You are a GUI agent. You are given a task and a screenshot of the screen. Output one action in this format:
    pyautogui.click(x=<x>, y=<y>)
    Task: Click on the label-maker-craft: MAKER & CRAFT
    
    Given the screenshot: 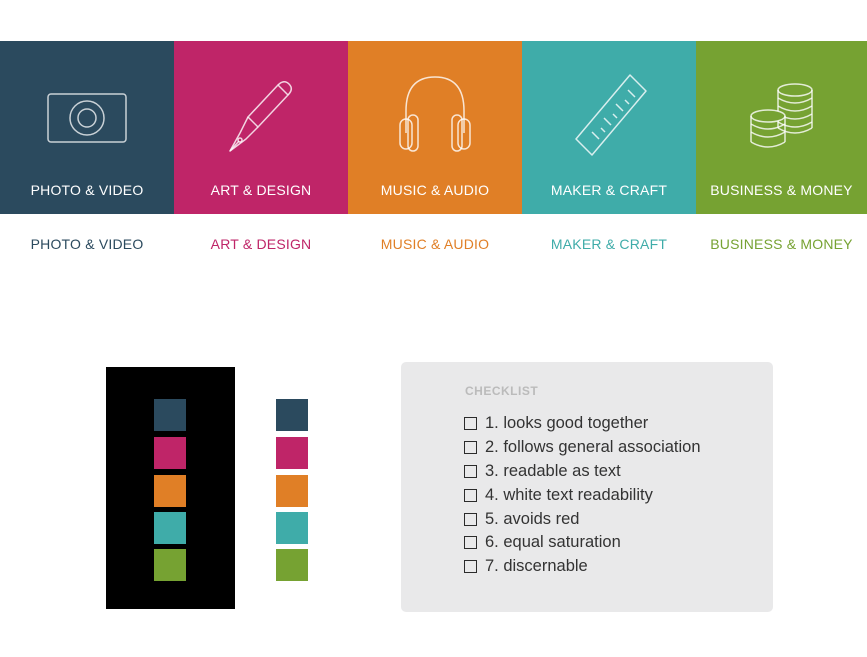 What is the action you would take?
    pyautogui.click(x=609, y=244)
    